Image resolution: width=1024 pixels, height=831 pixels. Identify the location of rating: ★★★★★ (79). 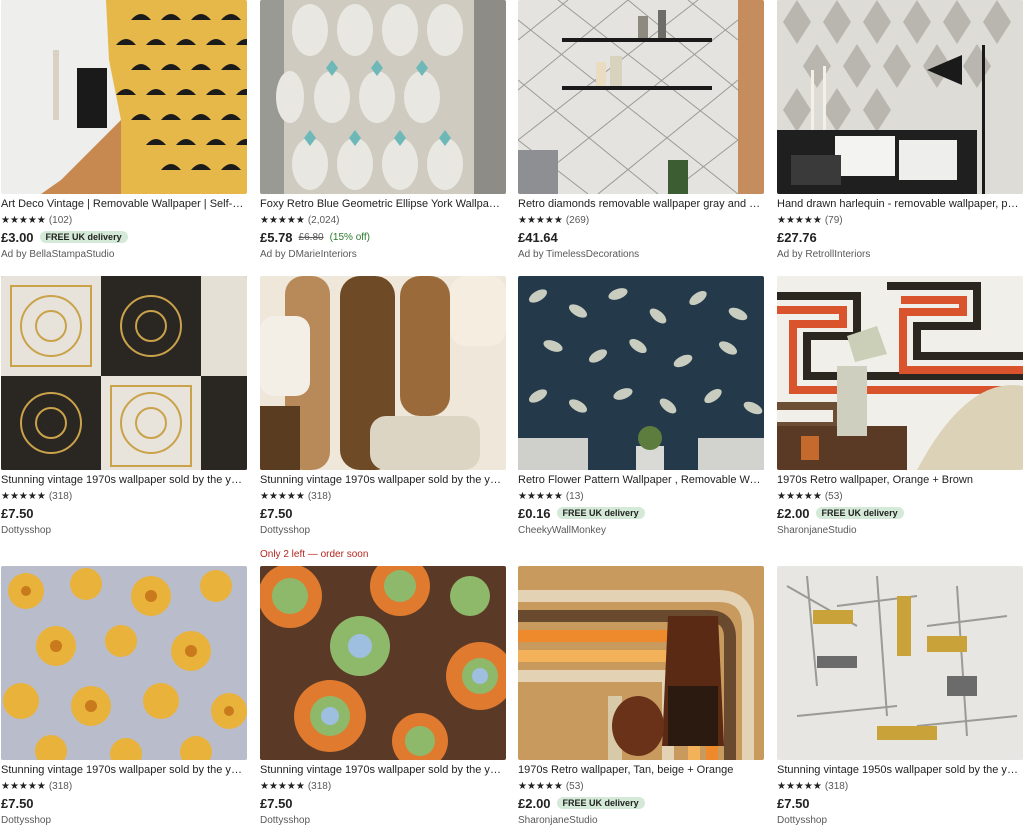
(900, 220).